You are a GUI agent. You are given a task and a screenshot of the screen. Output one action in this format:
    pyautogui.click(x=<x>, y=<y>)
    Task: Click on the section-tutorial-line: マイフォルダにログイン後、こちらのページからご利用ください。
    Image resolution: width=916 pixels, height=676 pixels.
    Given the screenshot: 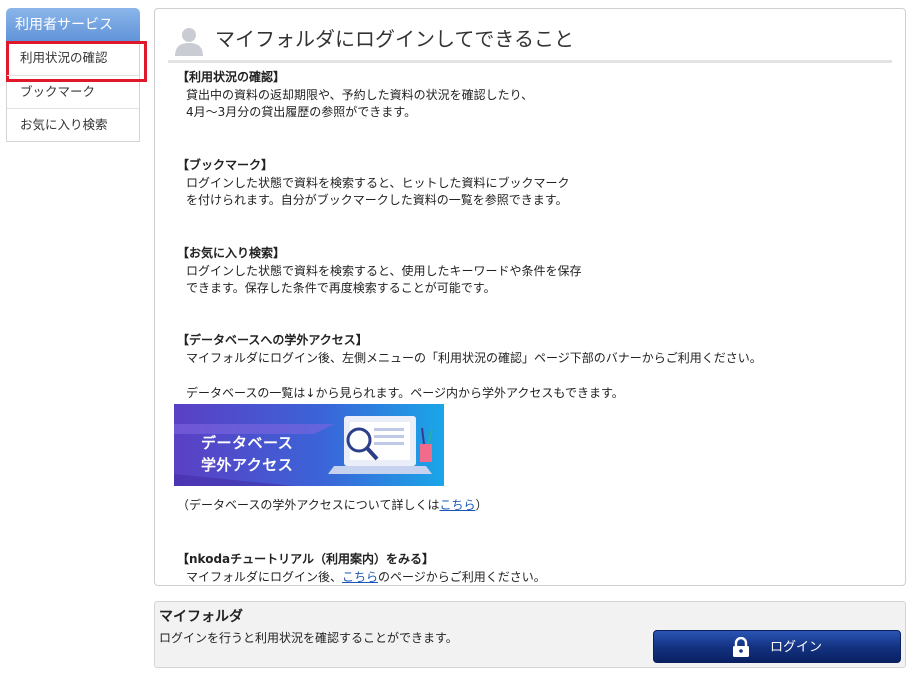 What is the action you would take?
    pyautogui.click(x=527, y=578)
    